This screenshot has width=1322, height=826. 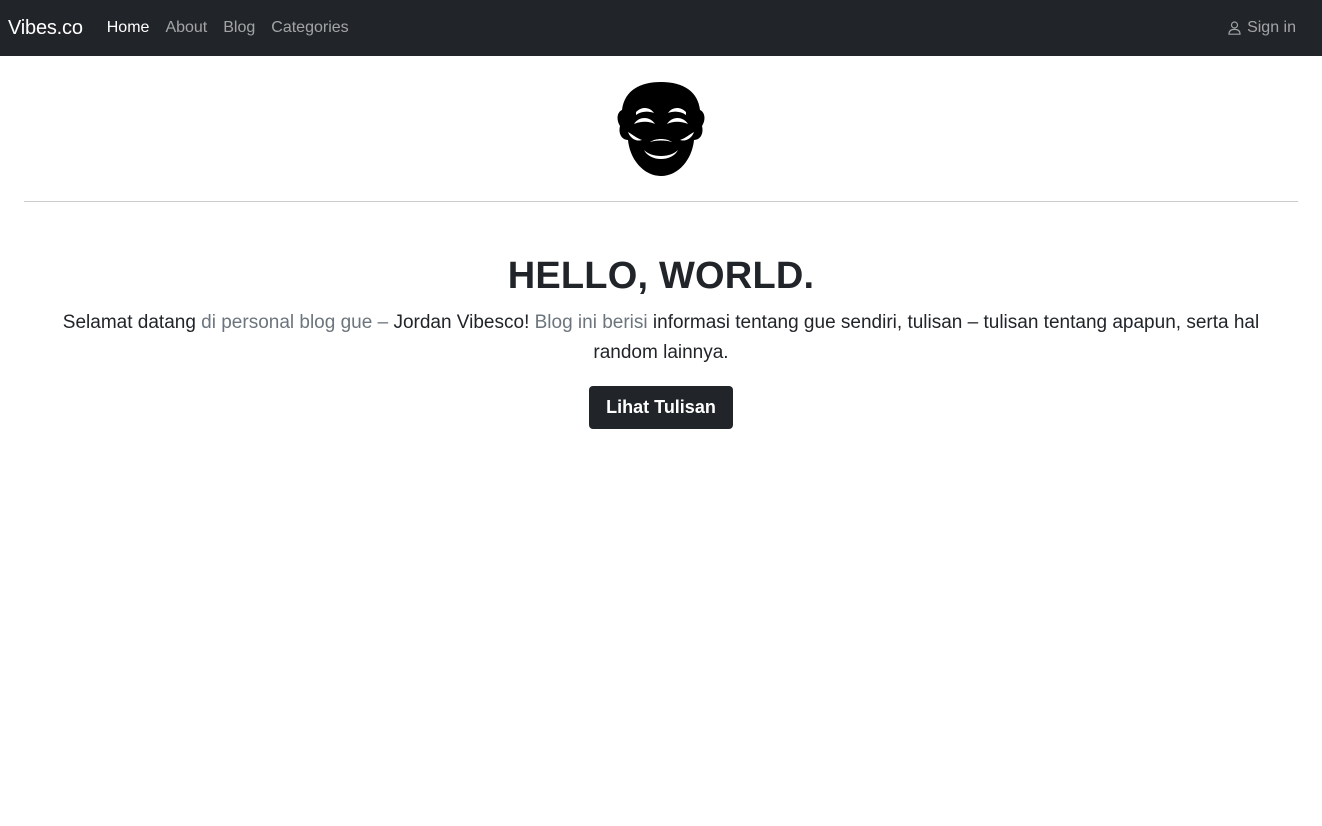 I want to click on person-icon, so click(x=1234, y=28).